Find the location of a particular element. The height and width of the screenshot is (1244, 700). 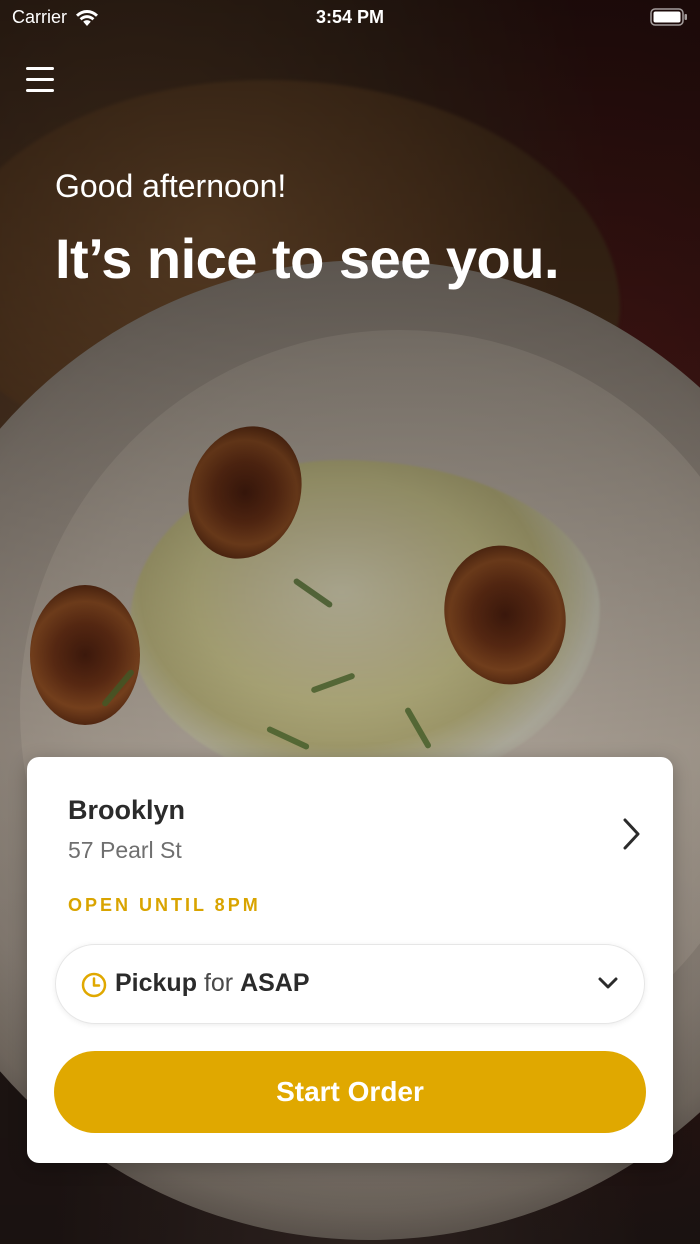

chevron-right-icon is located at coordinates (632, 834).